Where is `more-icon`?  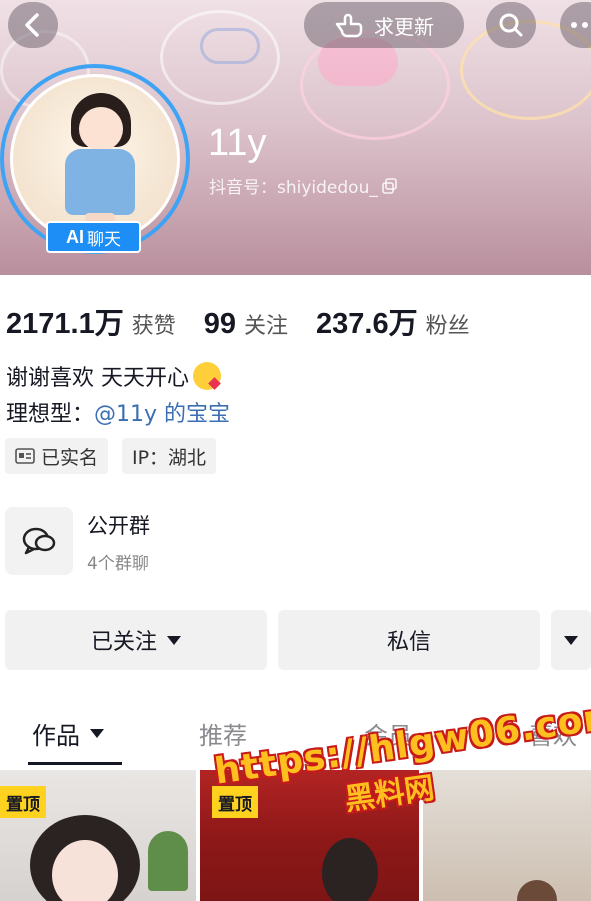 more-icon is located at coordinates (579, 25).